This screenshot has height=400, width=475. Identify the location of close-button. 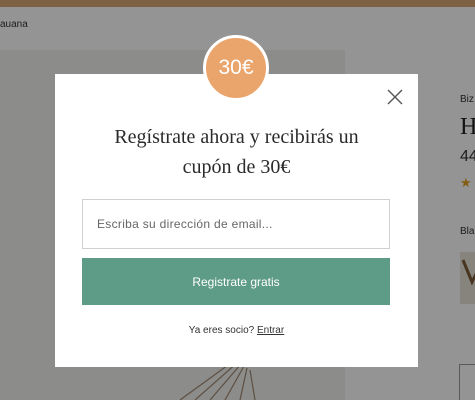
(395, 97).